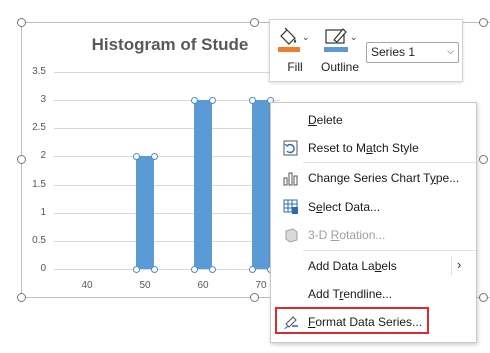 This screenshot has height=353, width=490. What do you see at coordinates (340, 67) in the screenshot?
I see `outline-label: Outline` at bounding box center [340, 67].